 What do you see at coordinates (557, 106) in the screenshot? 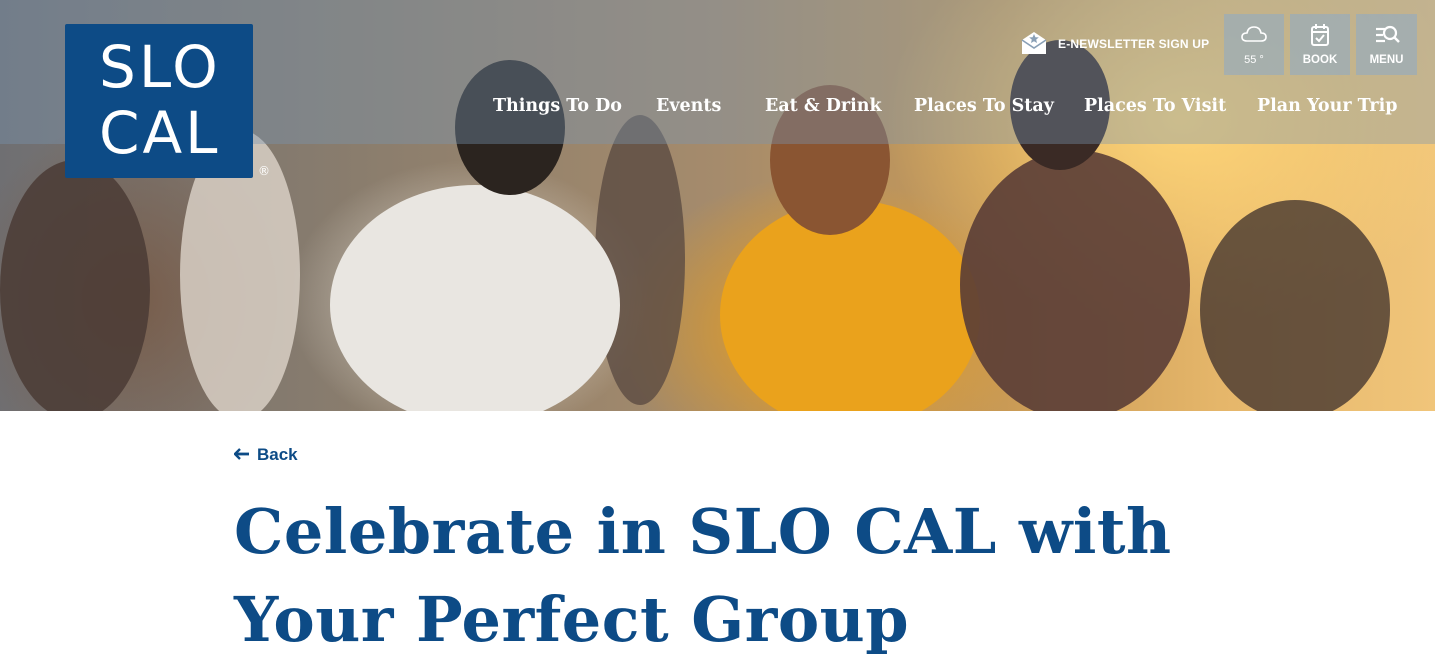
I see `nav-things-to-do: Things To Do` at bounding box center [557, 106].